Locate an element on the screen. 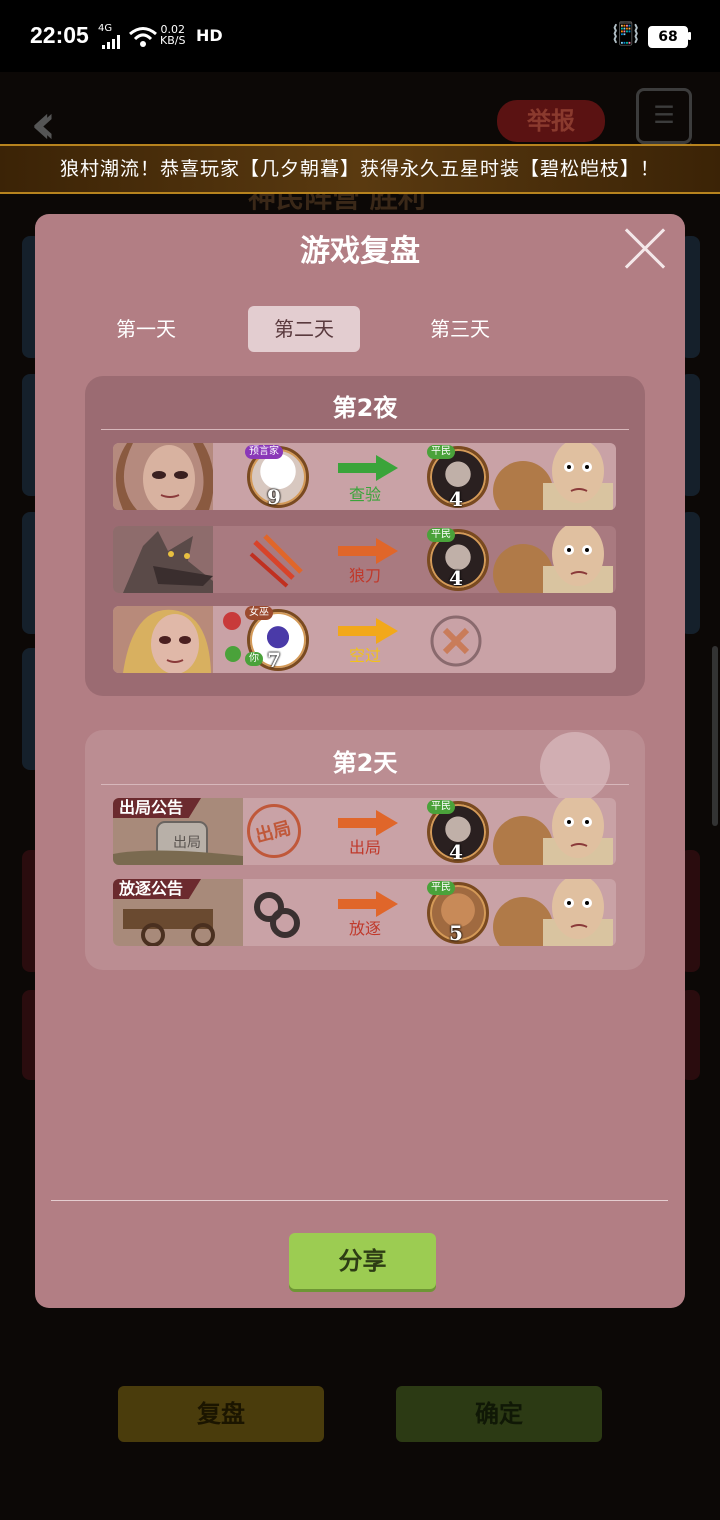 The width and height of the screenshot is (720, 1520). share-button: 分享 is located at coordinates (362, 1261).